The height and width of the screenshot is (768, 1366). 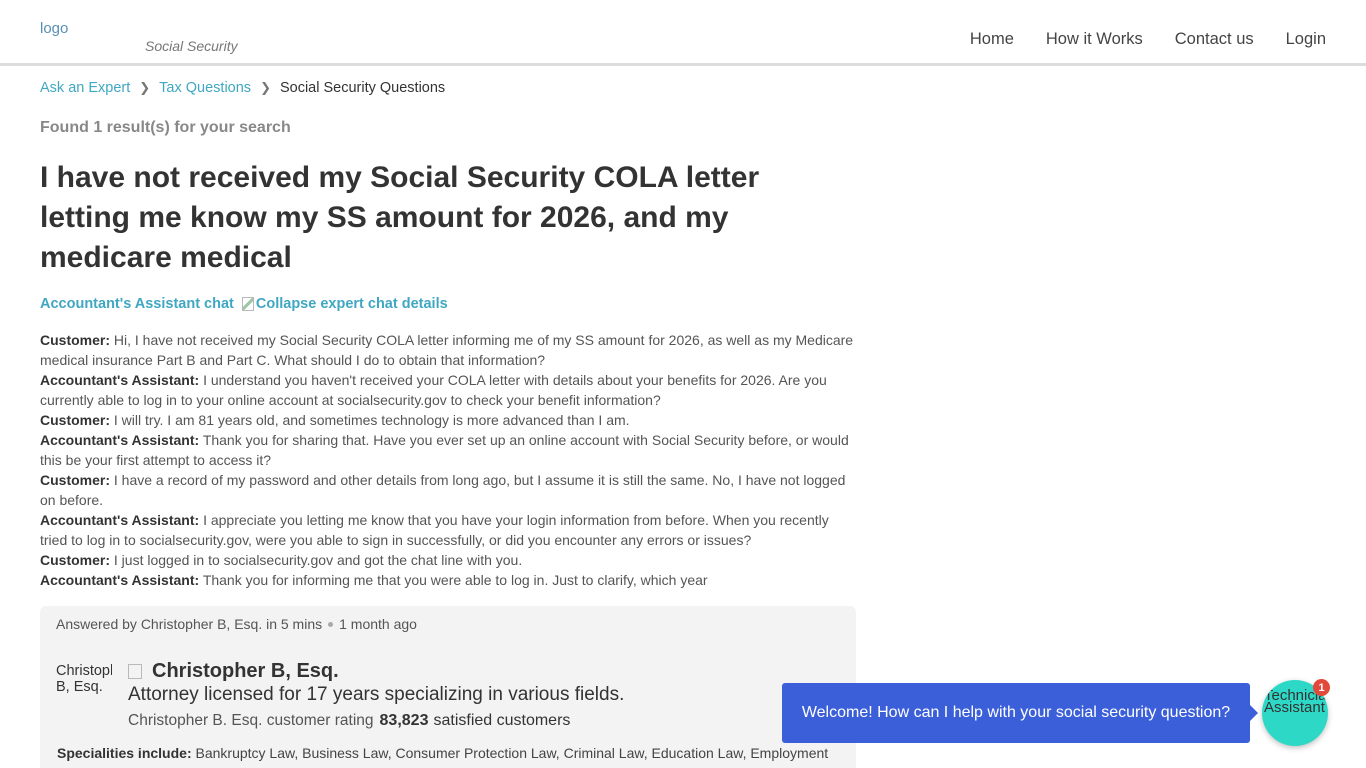 What do you see at coordinates (351, 304) in the screenshot?
I see `collapse-alt-text: Collapse expert chat details` at bounding box center [351, 304].